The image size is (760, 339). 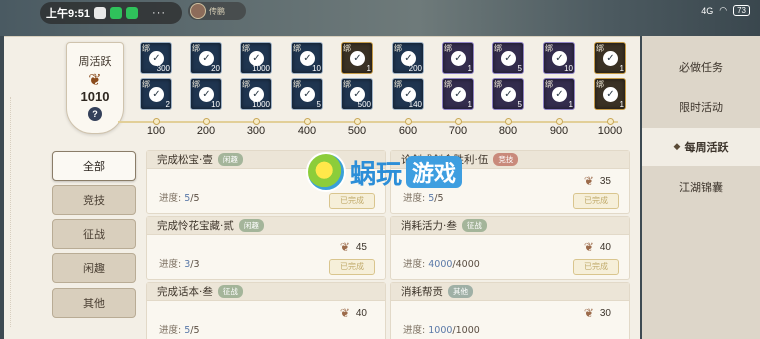 I want to click on progress-total: /5, so click(x=439, y=198).